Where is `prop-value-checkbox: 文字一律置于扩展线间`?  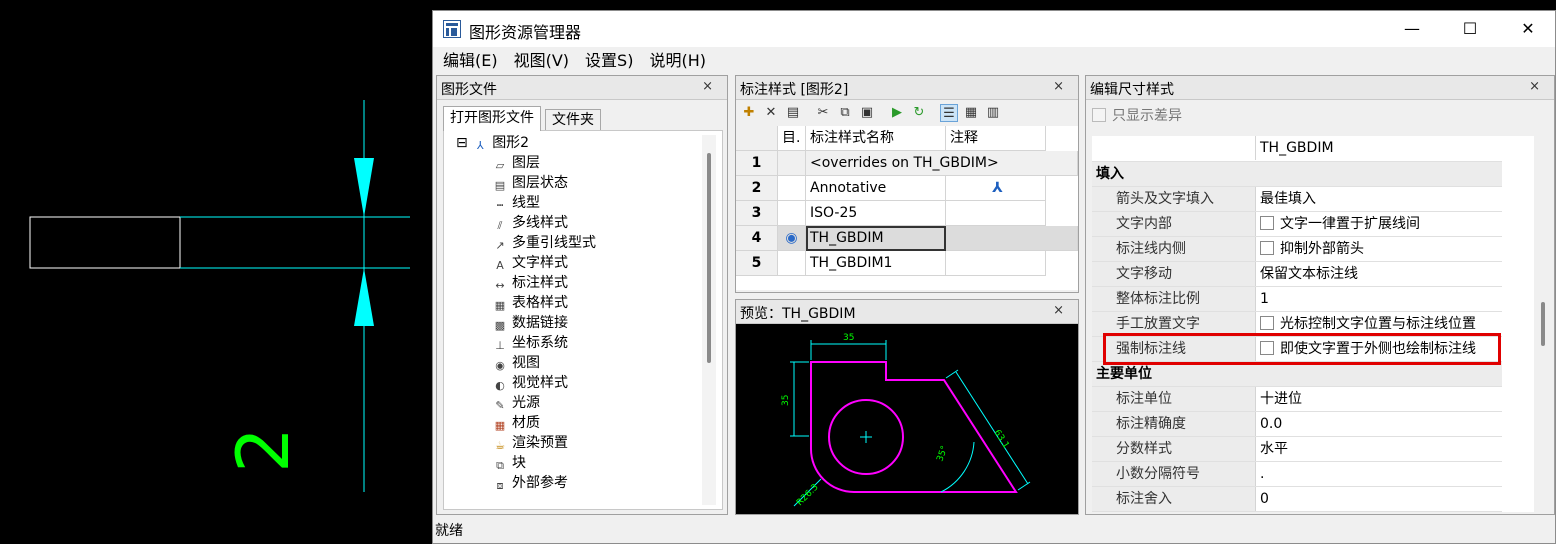 prop-value-checkbox: 文字一律置于扩展线间 is located at coordinates (1380, 224).